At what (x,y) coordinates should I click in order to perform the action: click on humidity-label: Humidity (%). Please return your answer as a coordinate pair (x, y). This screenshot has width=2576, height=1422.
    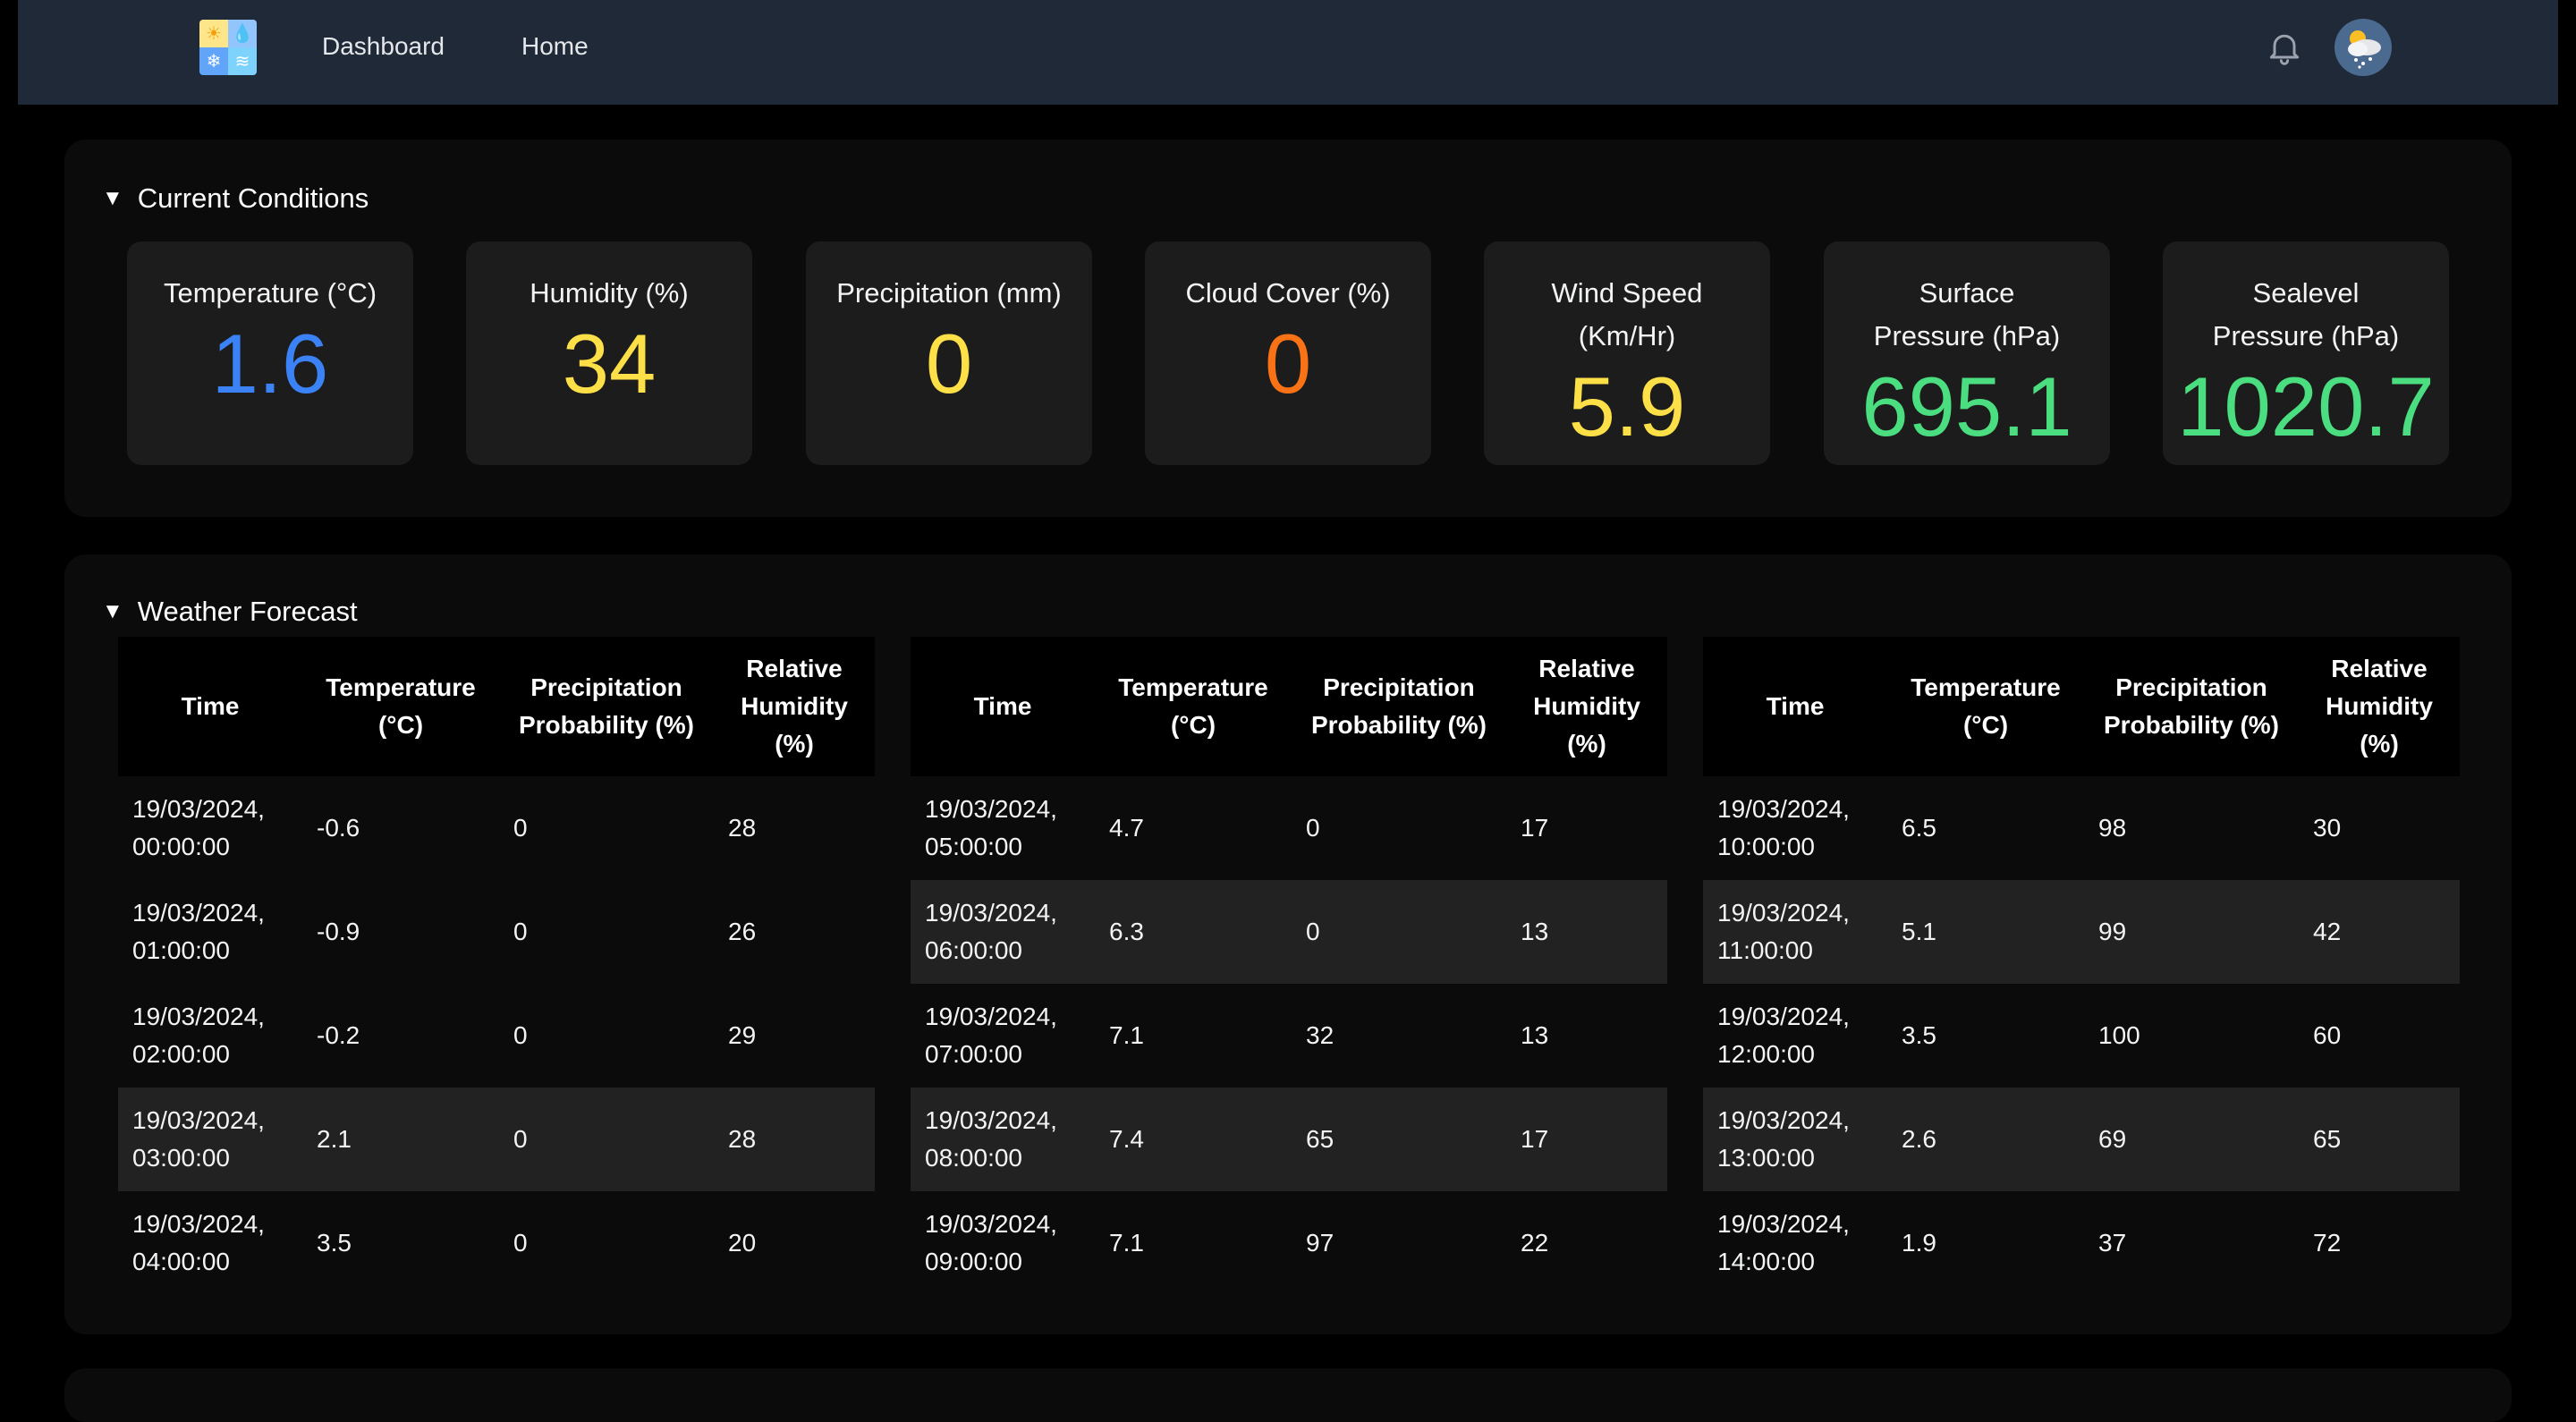
    Looking at the image, I should click on (609, 293).